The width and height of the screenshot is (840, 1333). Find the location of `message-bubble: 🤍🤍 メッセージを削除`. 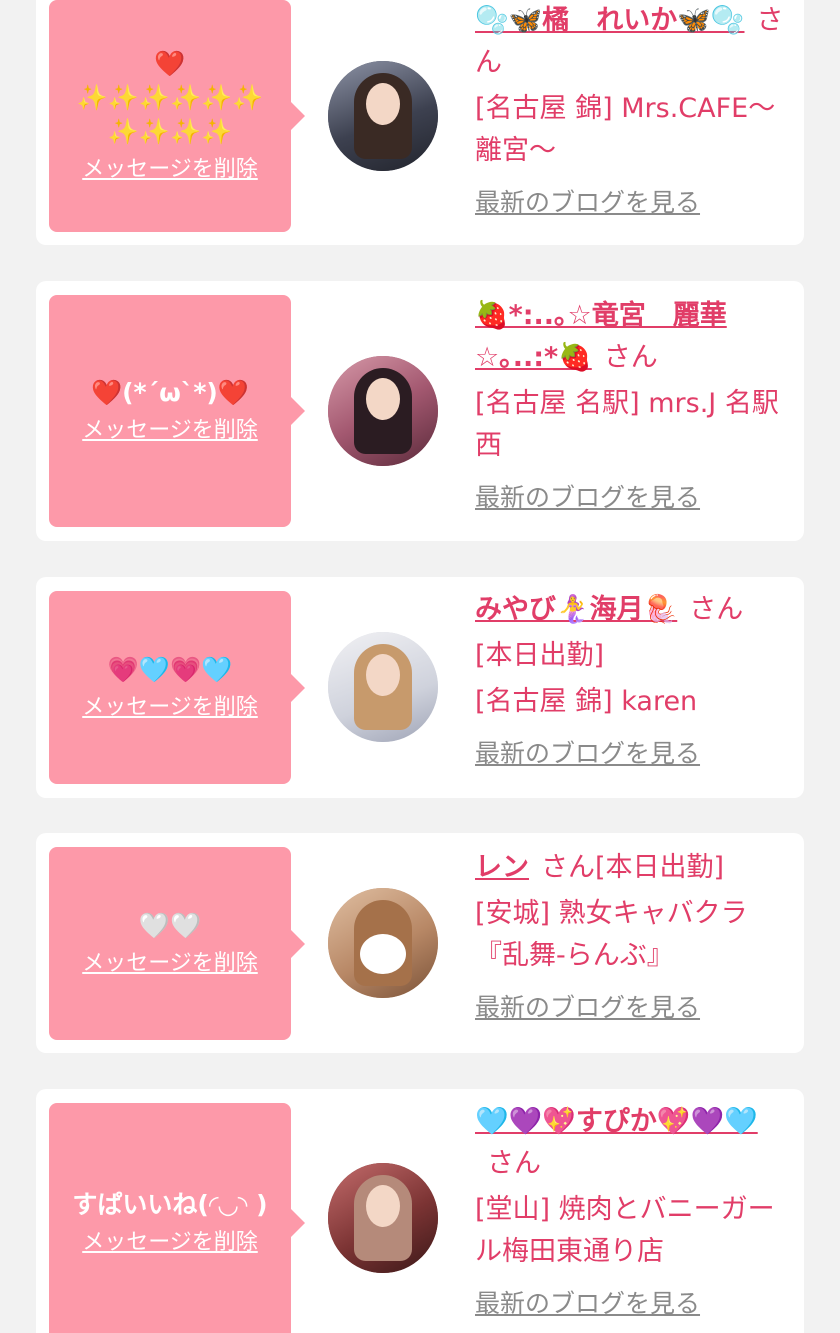

message-bubble: 🤍🤍 メッセージを削除 is located at coordinates (177, 943).